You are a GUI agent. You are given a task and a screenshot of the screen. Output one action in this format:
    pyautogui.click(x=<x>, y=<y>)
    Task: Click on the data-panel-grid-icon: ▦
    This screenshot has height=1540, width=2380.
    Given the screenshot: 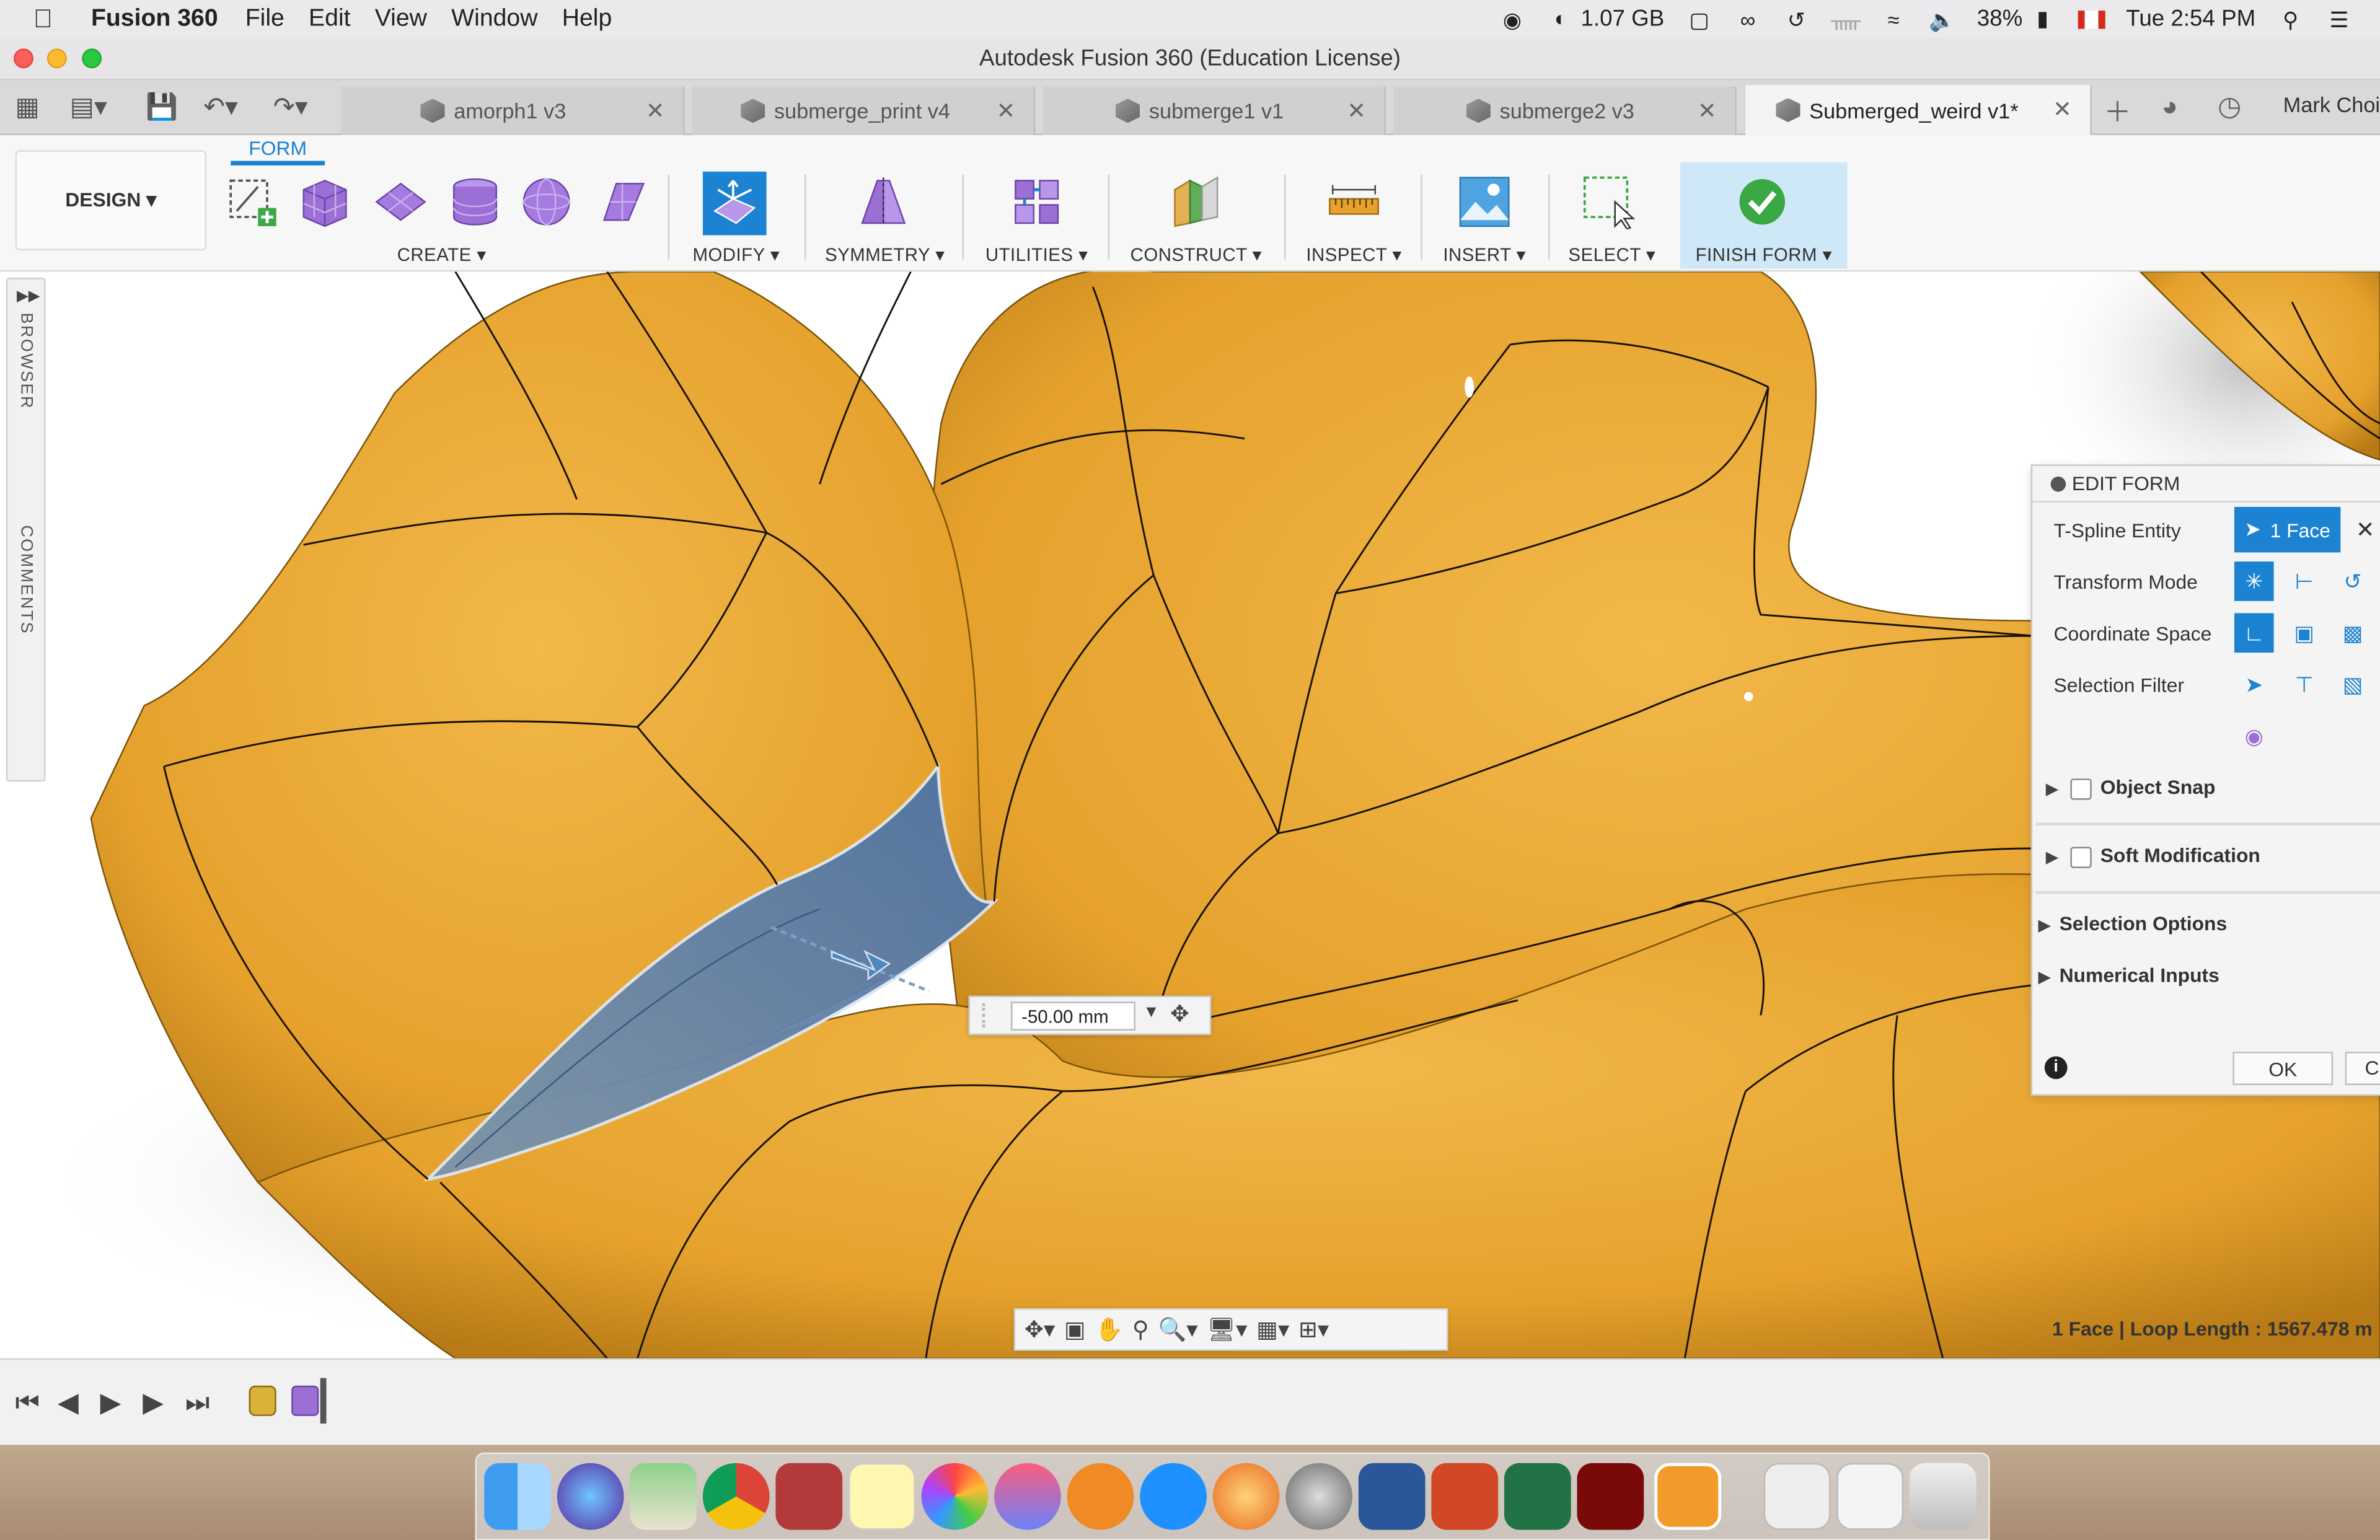 What is the action you would take?
    pyautogui.click(x=27, y=107)
    